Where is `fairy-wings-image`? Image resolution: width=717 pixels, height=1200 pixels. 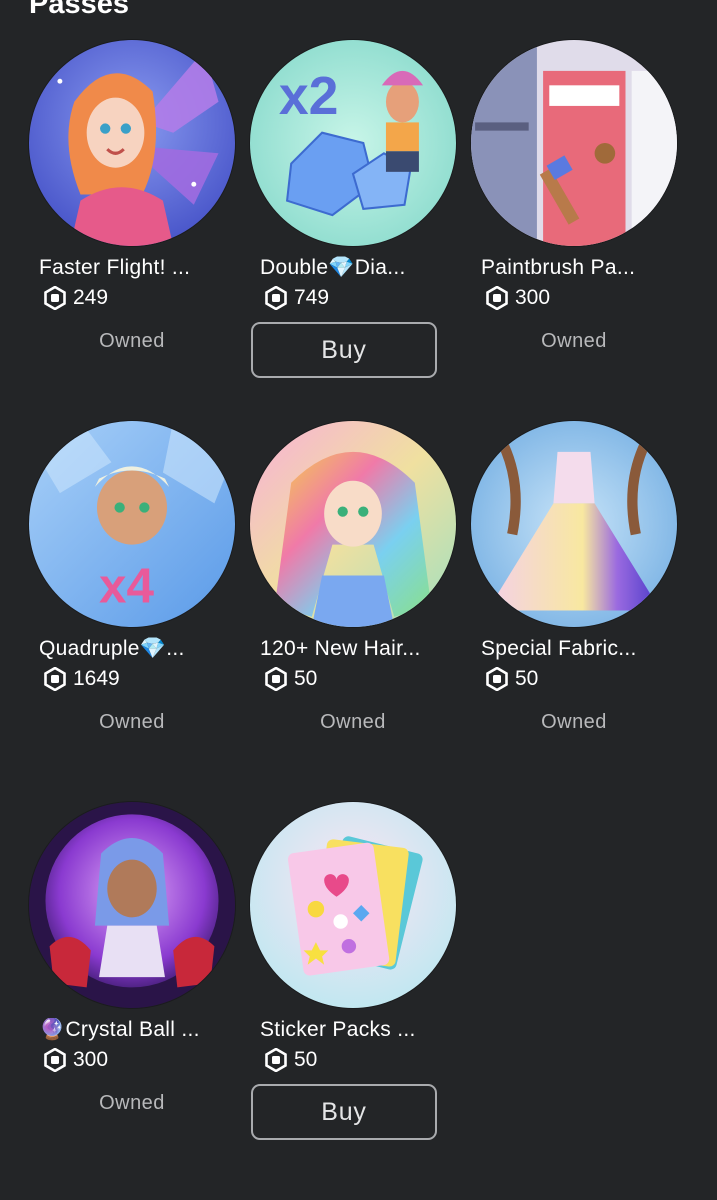 fairy-wings-image is located at coordinates (132, 143).